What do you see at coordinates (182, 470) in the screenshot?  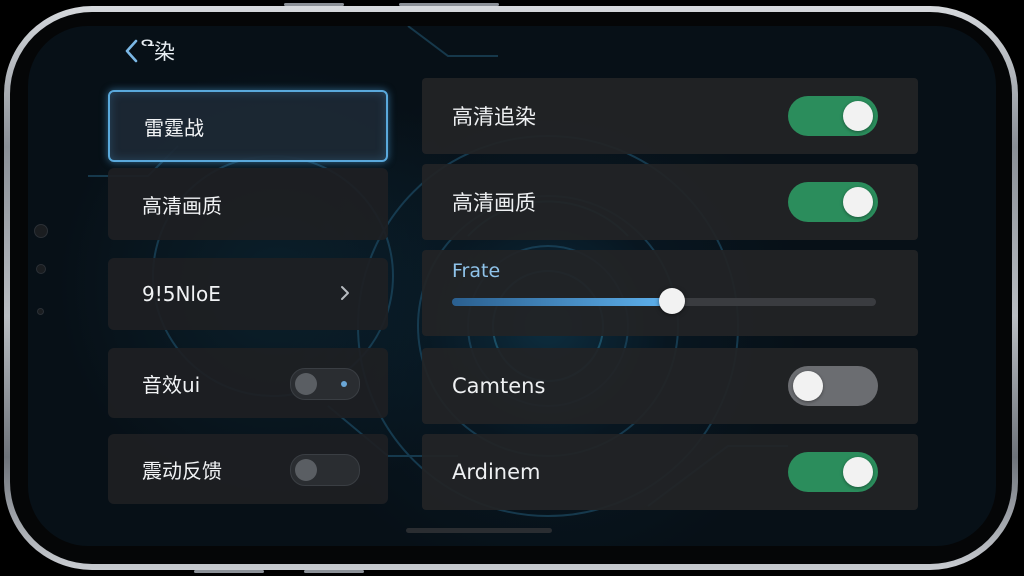 I see `menu-item-label: 震动反馈` at bounding box center [182, 470].